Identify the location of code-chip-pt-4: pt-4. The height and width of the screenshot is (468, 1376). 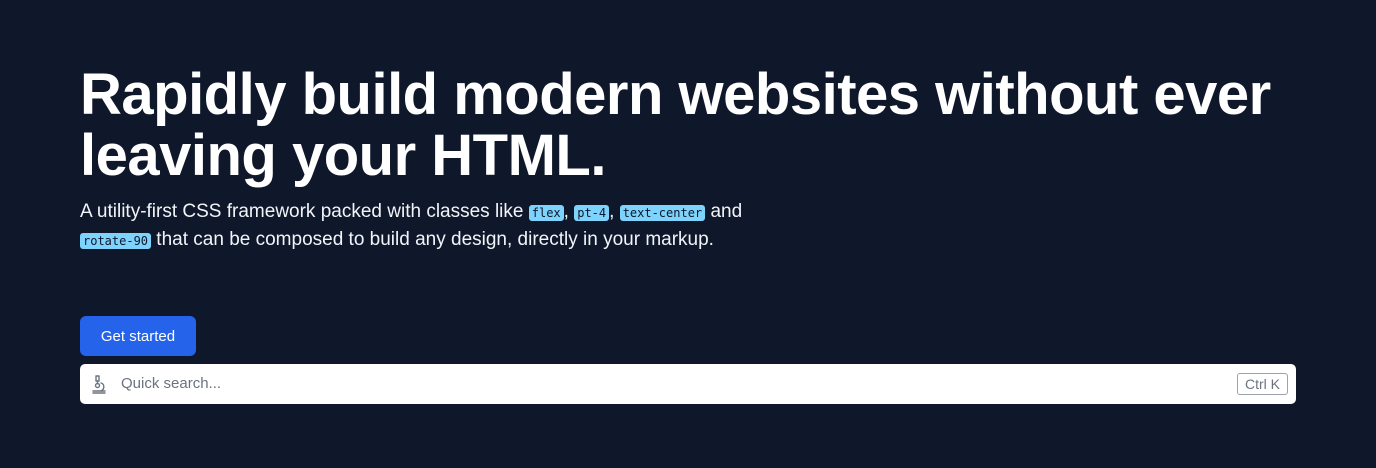
(592, 213).